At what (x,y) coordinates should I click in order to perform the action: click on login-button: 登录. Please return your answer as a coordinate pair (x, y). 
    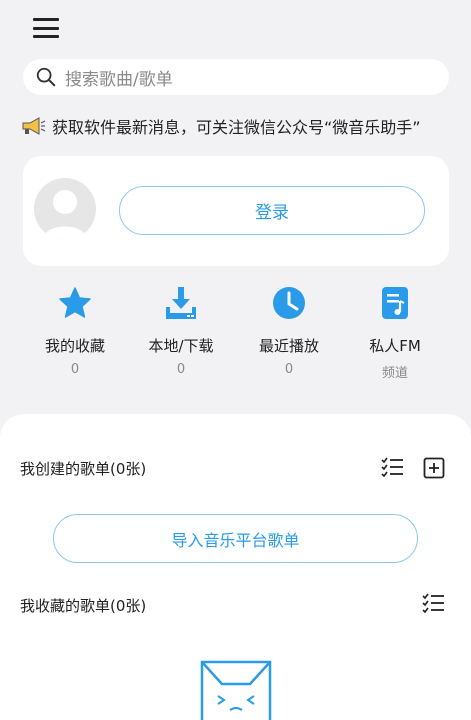
    Looking at the image, I should click on (272, 210).